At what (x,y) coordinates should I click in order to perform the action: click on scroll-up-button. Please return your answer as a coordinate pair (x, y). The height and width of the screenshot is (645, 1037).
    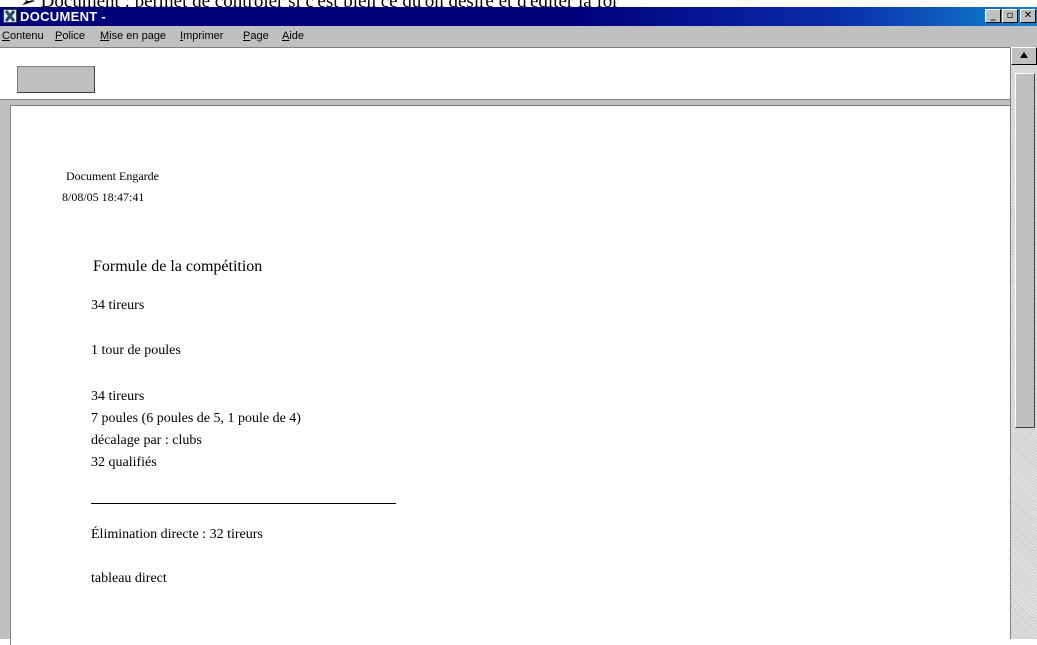
    Looking at the image, I should click on (1024, 56).